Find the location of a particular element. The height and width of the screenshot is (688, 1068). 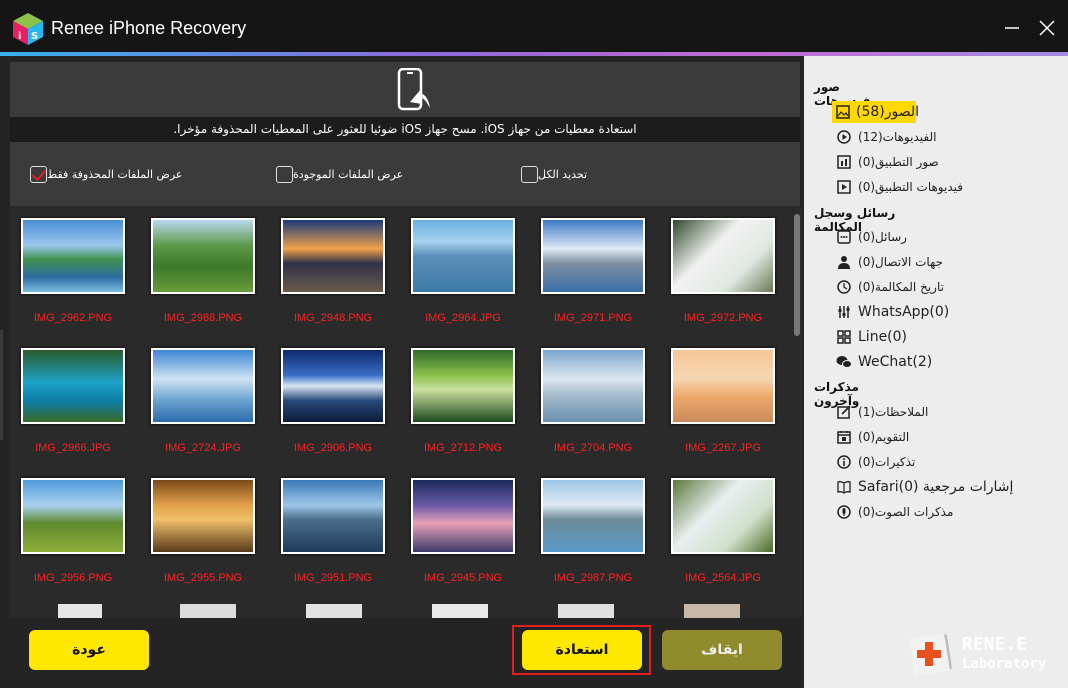

plus-box-icon is located at coordinates (931, 655).